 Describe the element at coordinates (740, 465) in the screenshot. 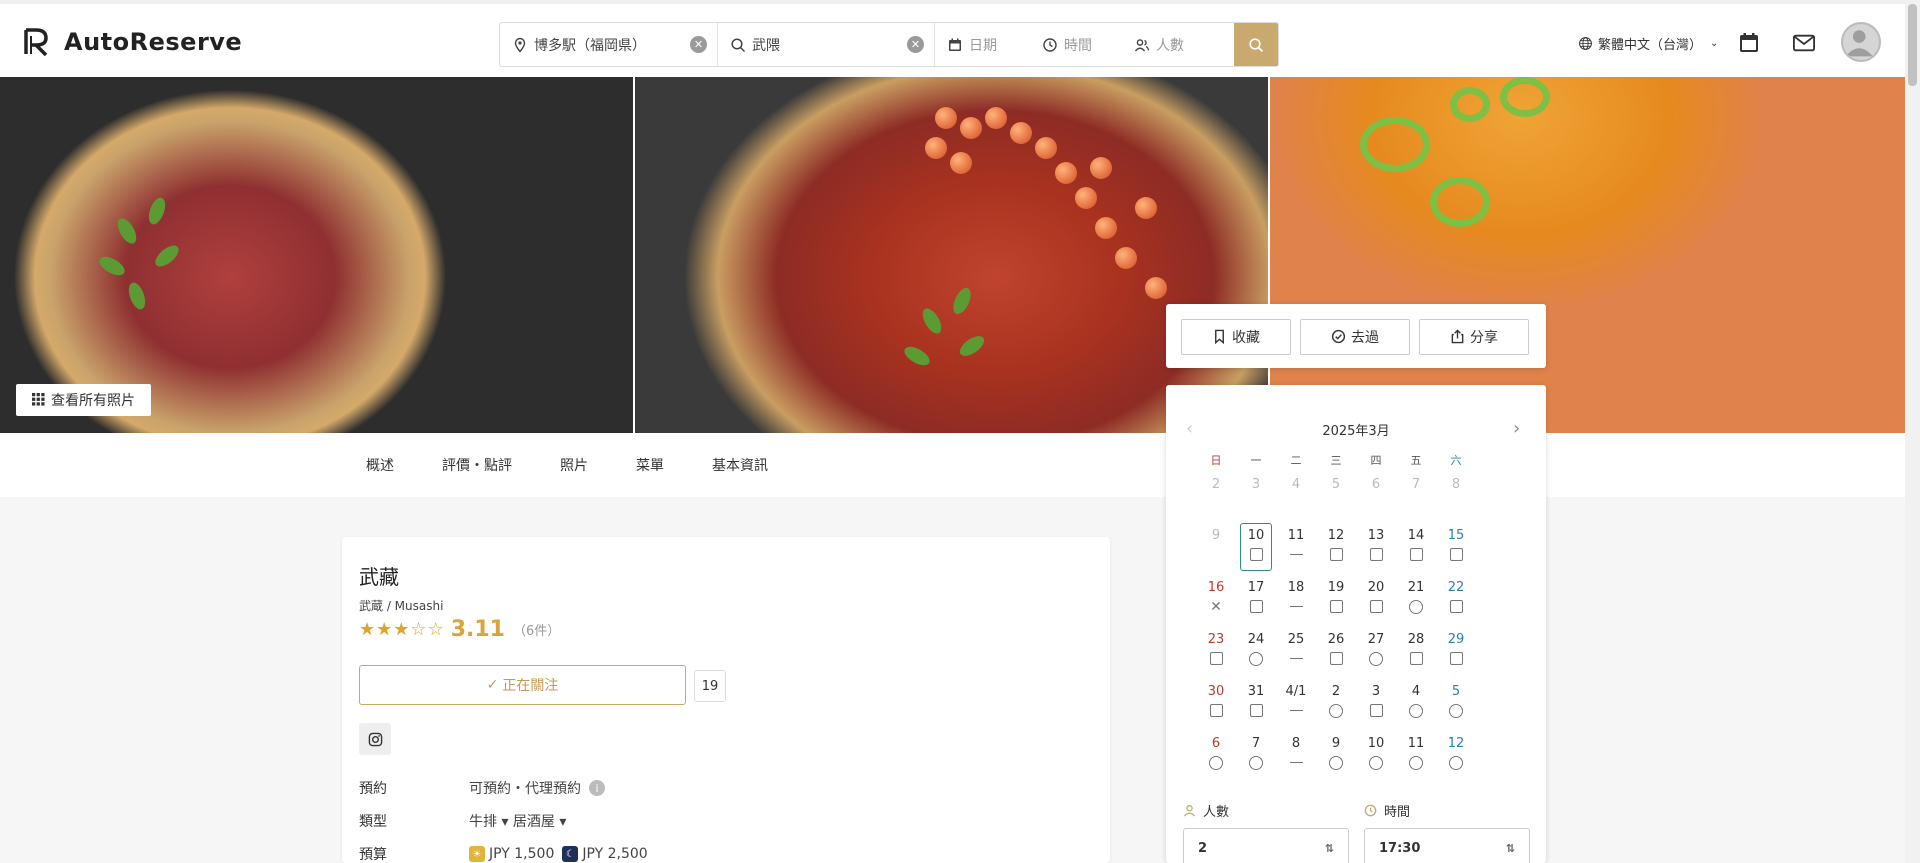

I see `tab-basic-info: 基本資訊` at that location.